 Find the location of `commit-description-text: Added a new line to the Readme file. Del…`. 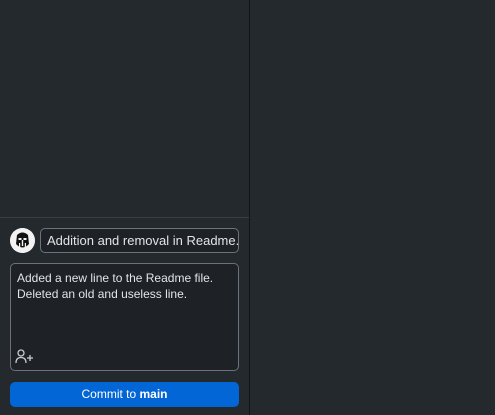

commit-description-text: Added a new line to the Readme file. Del… is located at coordinates (124, 286).